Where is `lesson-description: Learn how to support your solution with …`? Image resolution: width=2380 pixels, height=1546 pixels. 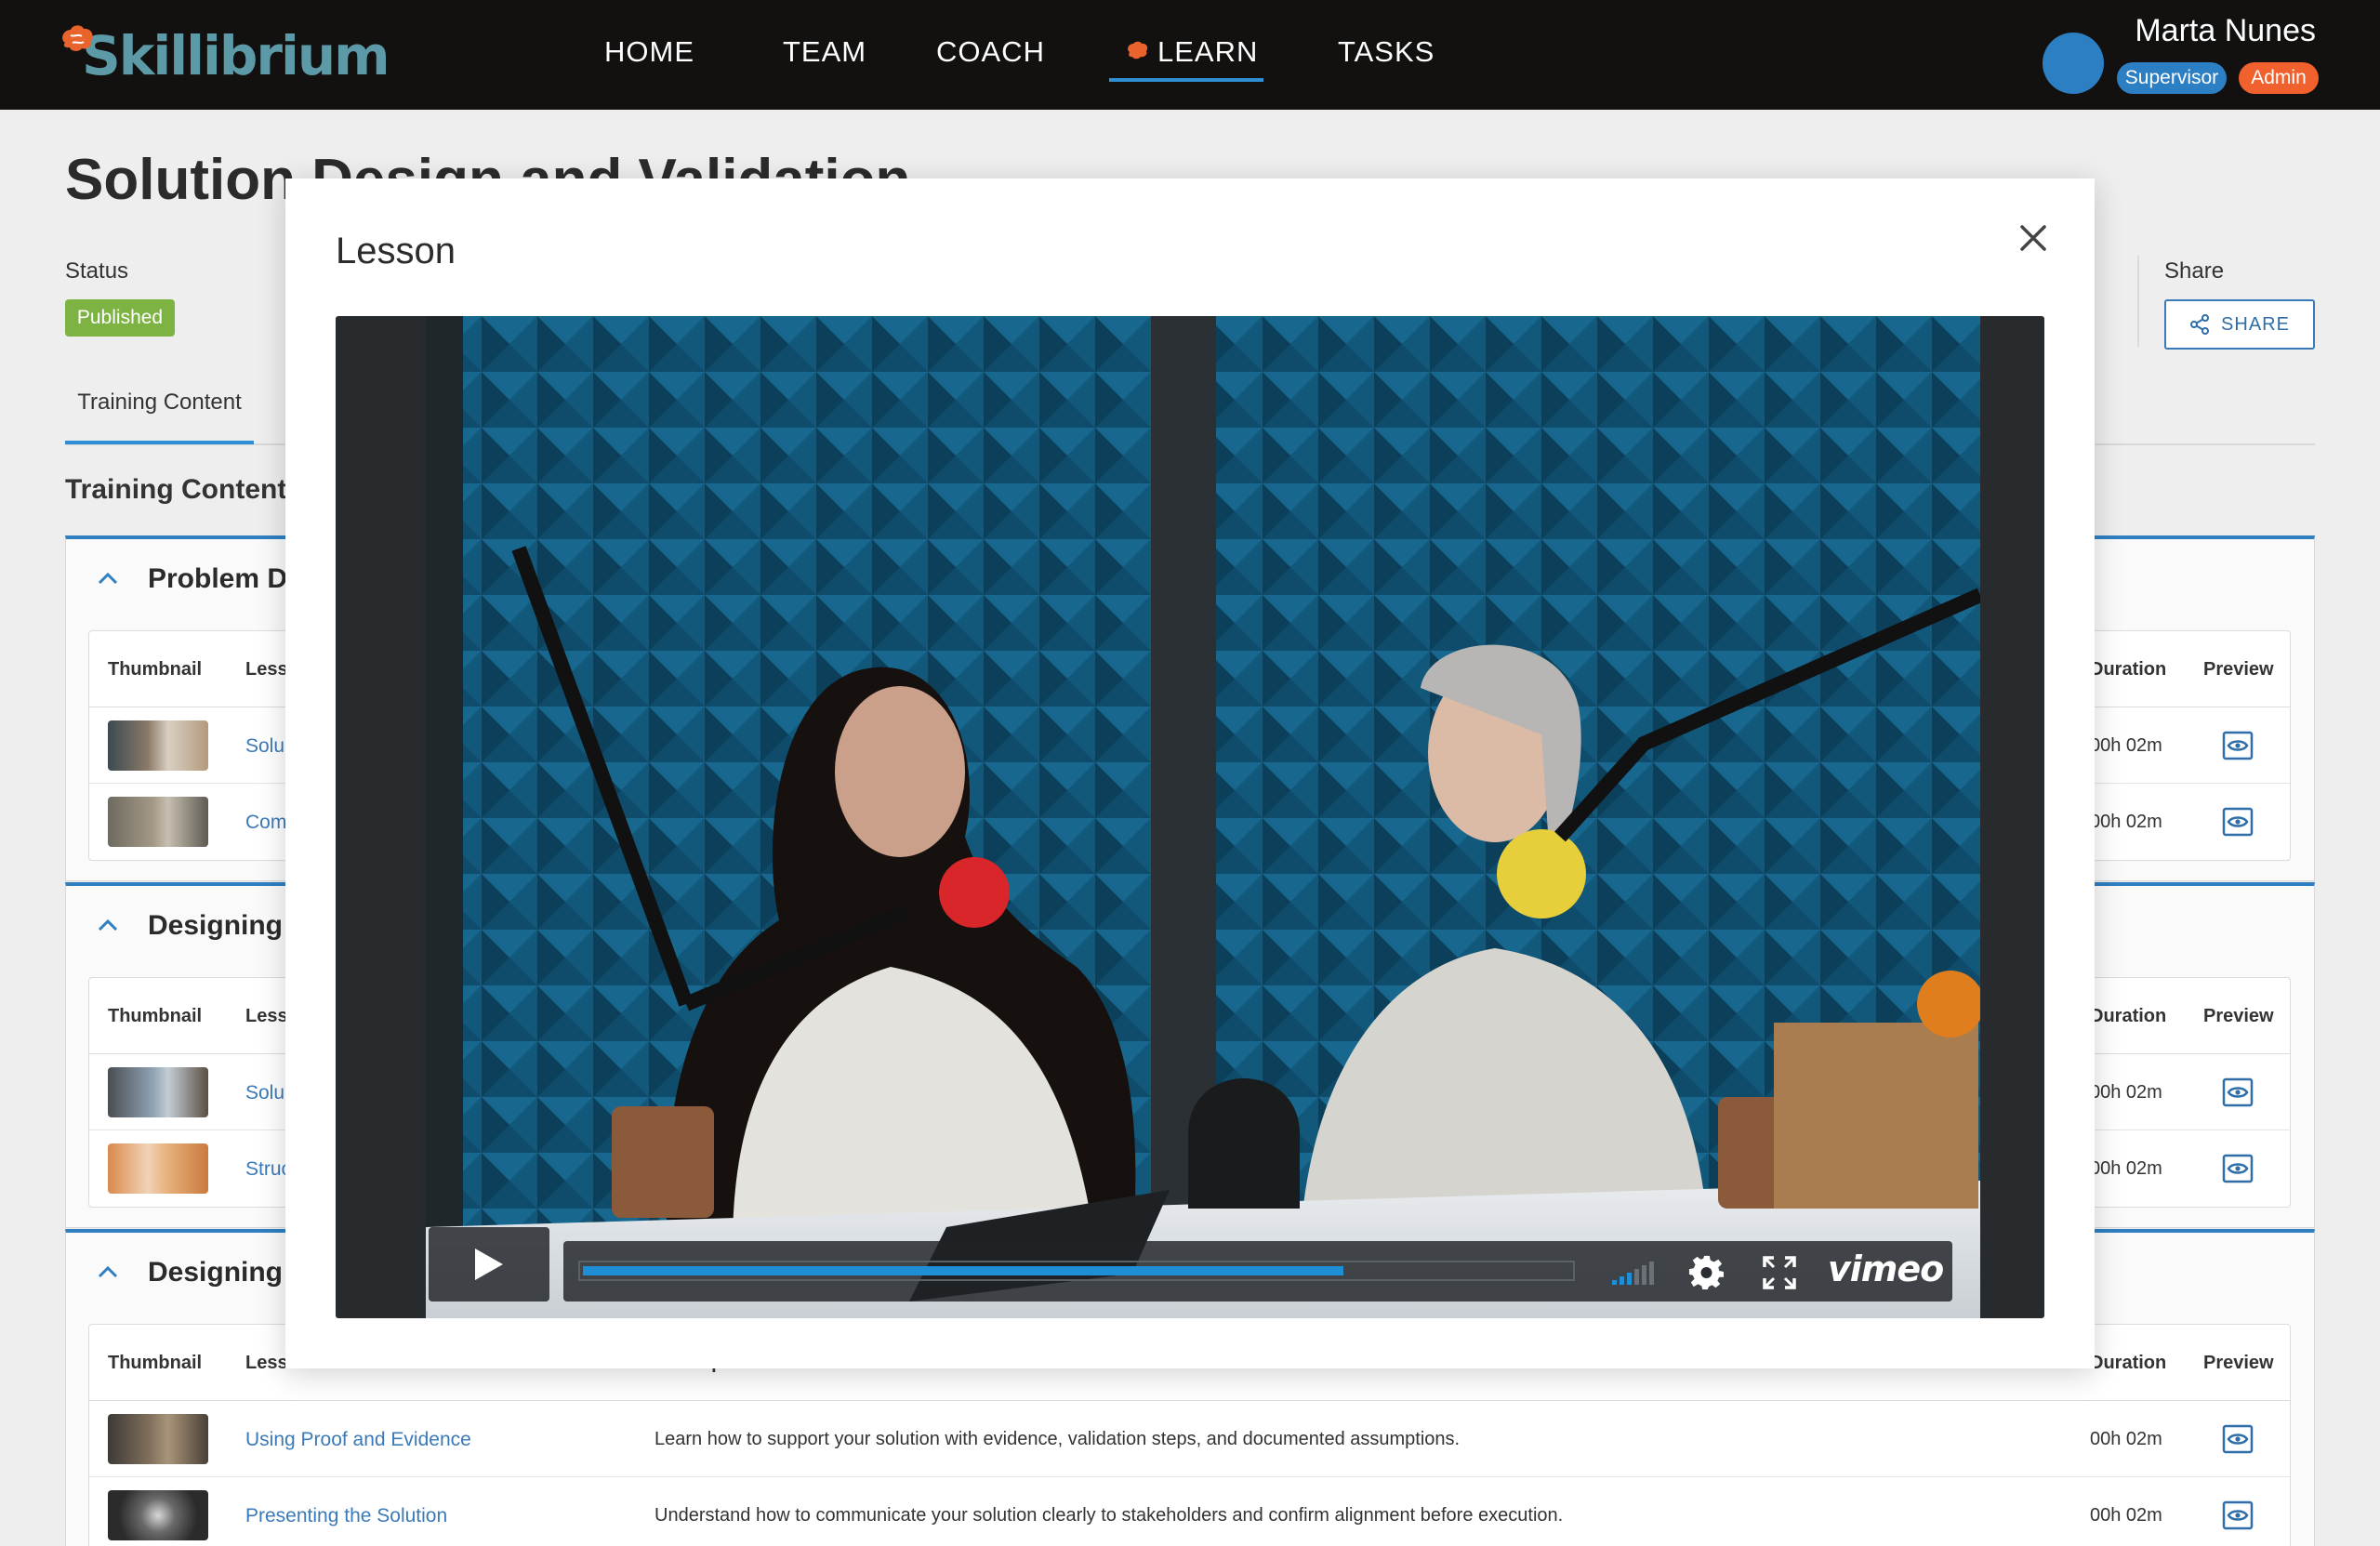
lesson-description: Learn how to support your solution with … is located at coordinates (1057, 1439).